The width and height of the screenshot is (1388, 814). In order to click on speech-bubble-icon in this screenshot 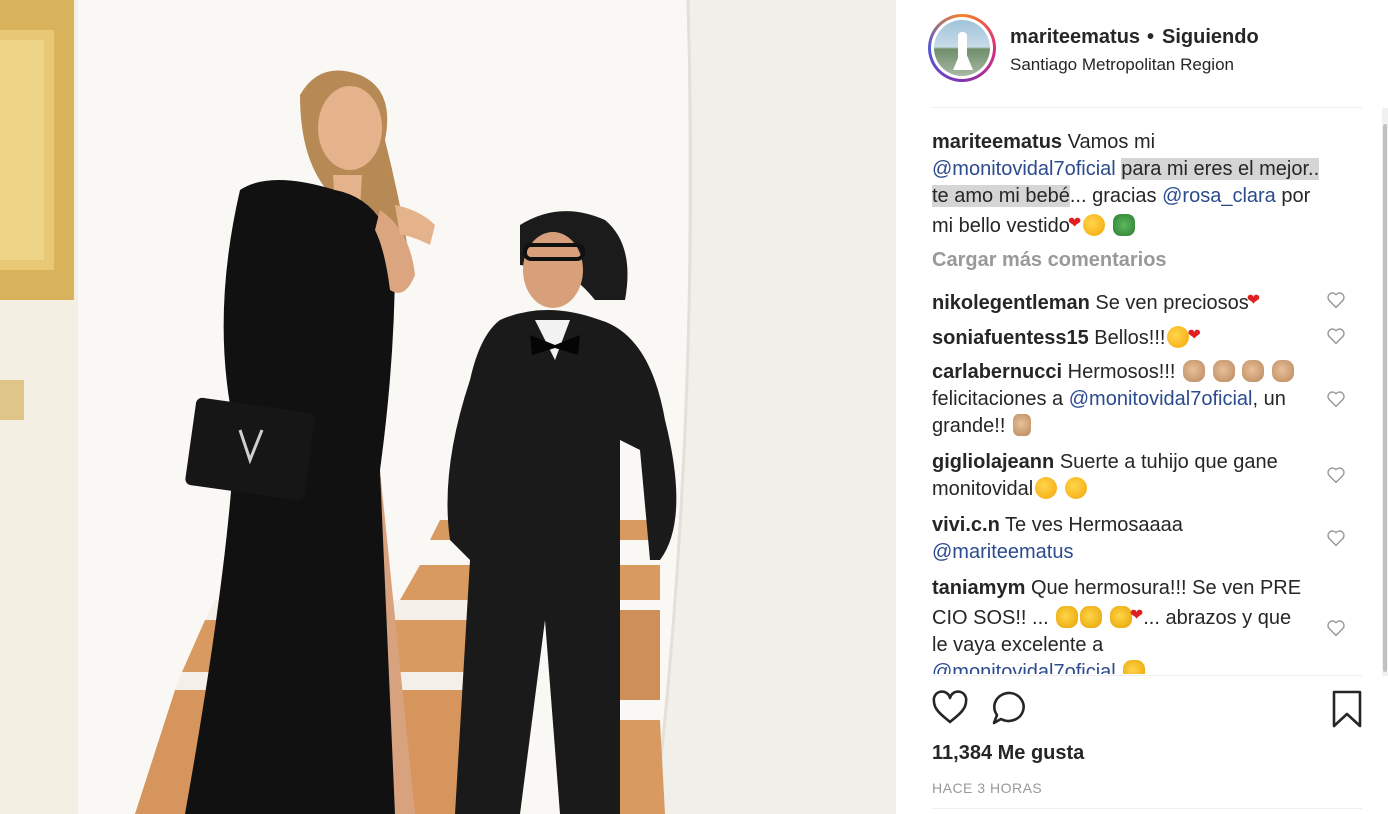, I will do `click(1010, 708)`.